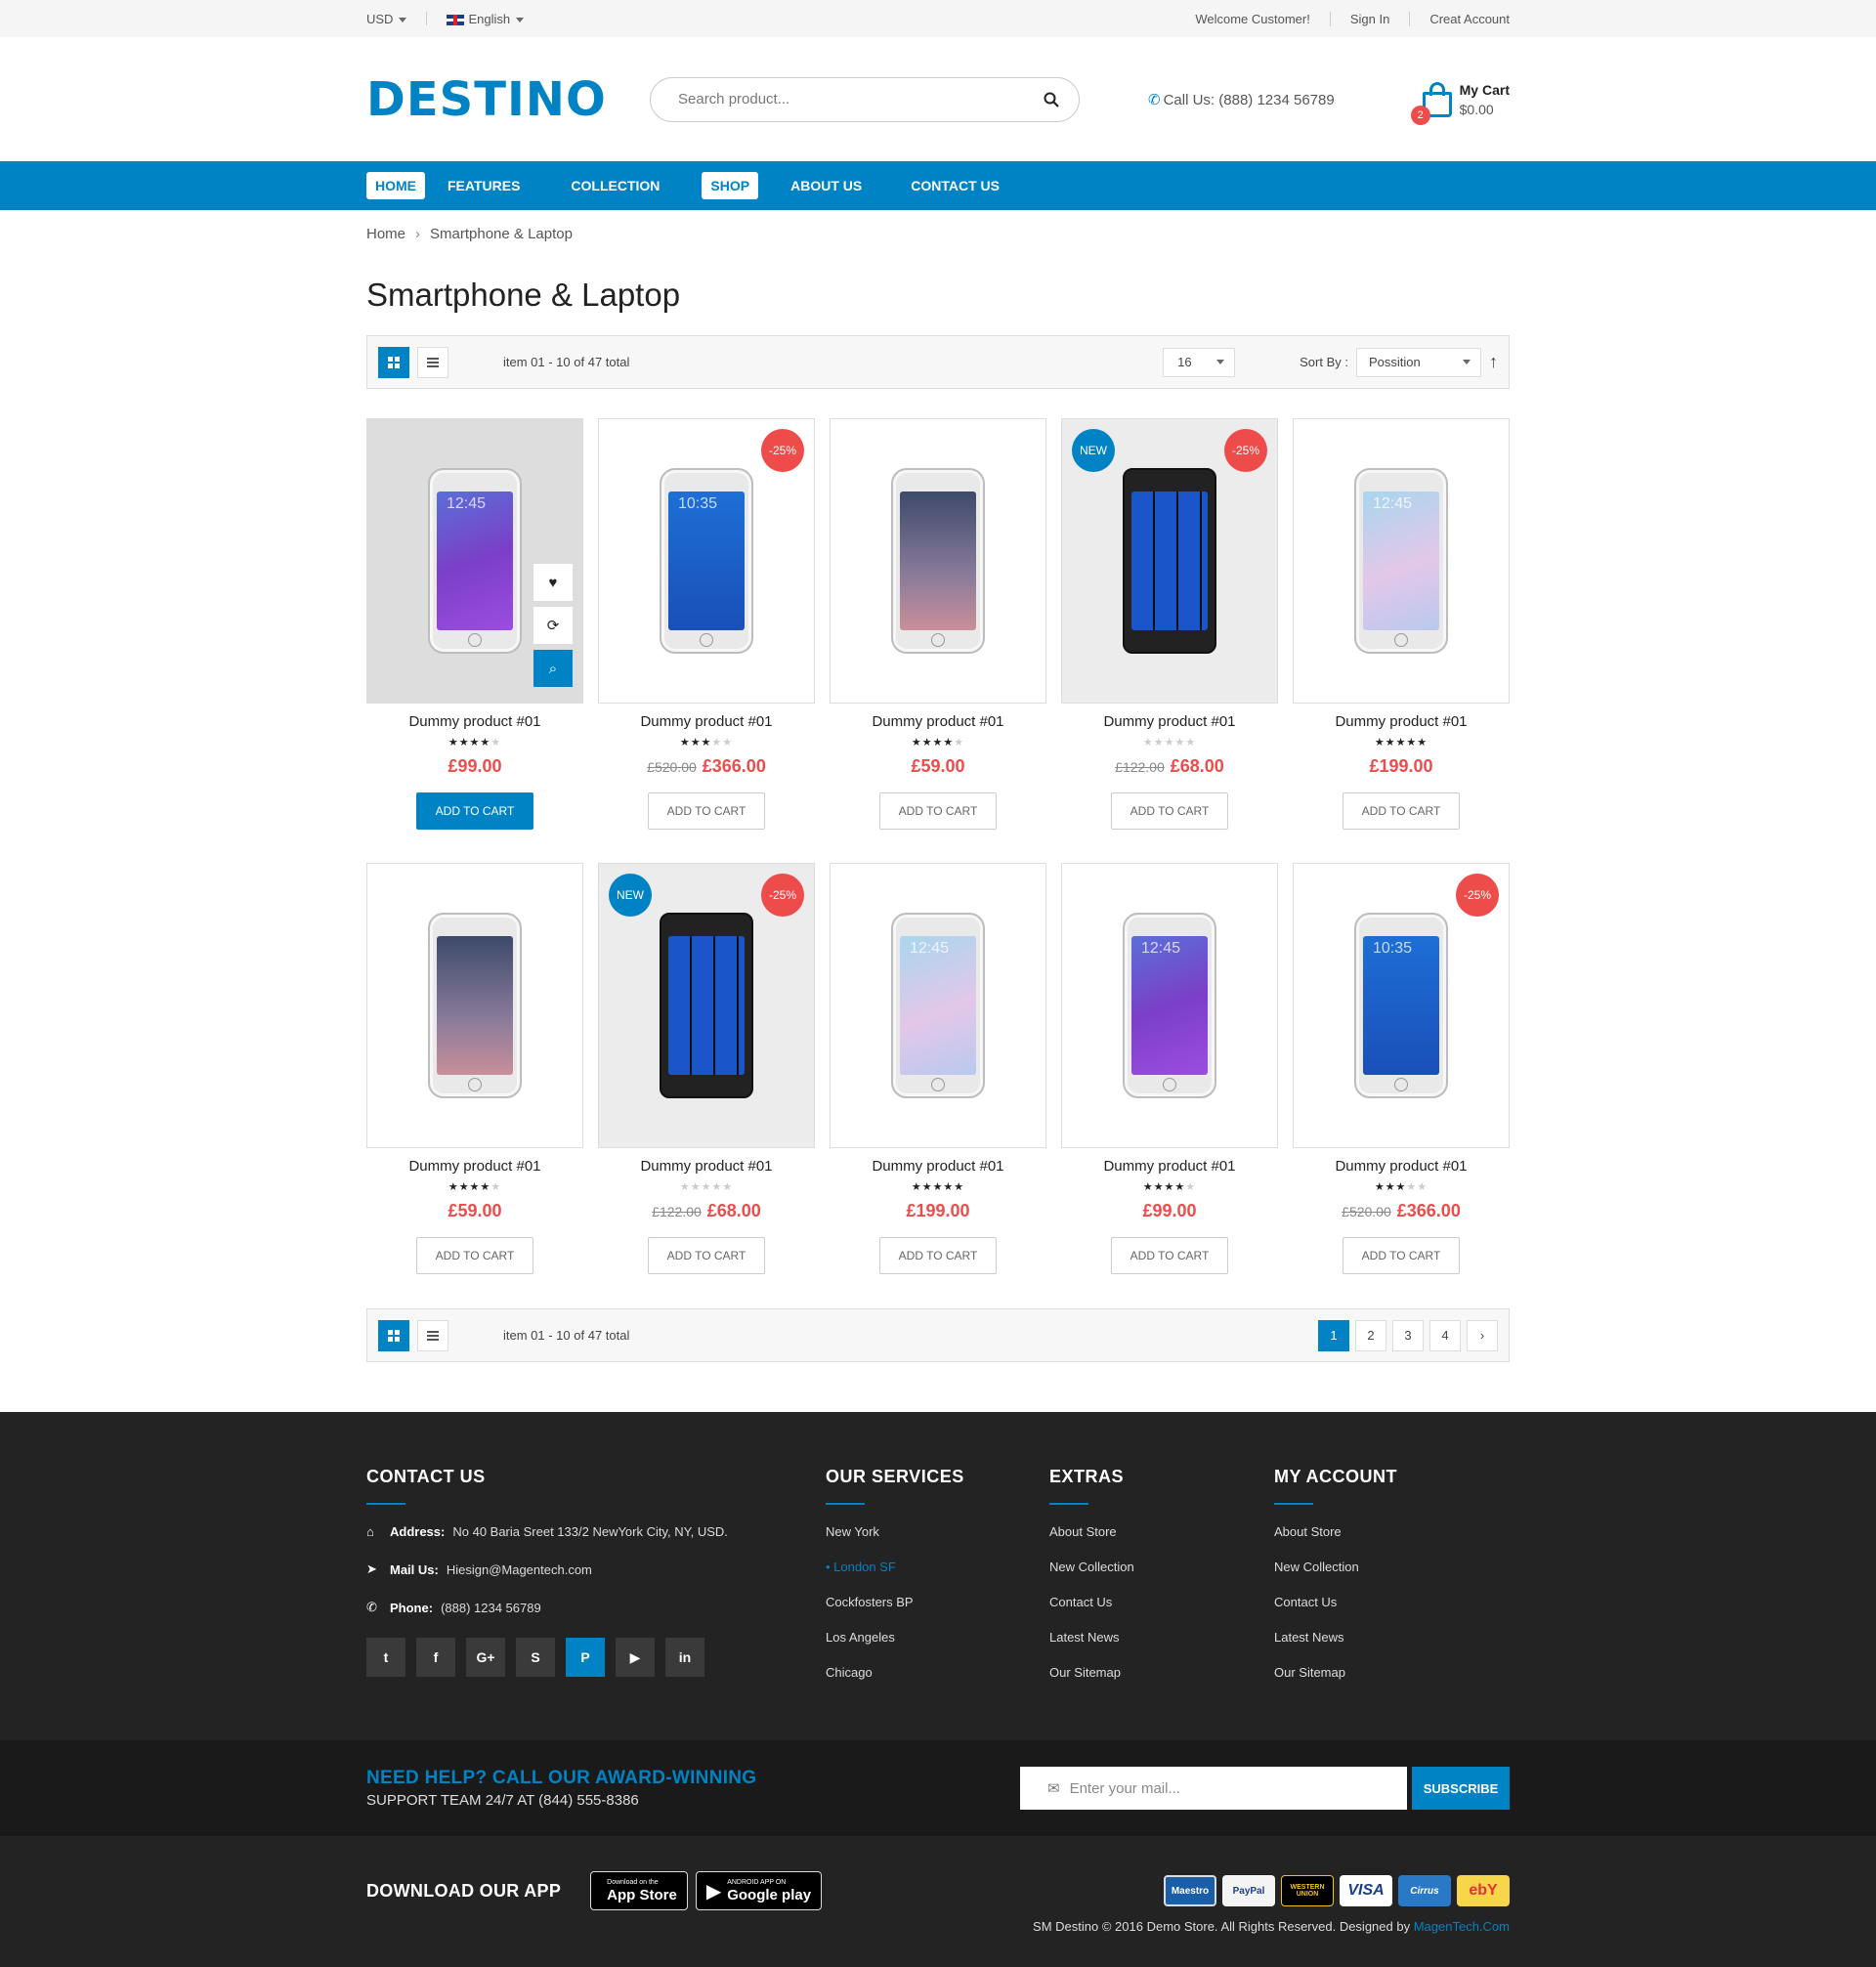 The height and width of the screenshot is (1967, 1876). I want to click on sign-in-link: Sign In, so click(1369, 18).